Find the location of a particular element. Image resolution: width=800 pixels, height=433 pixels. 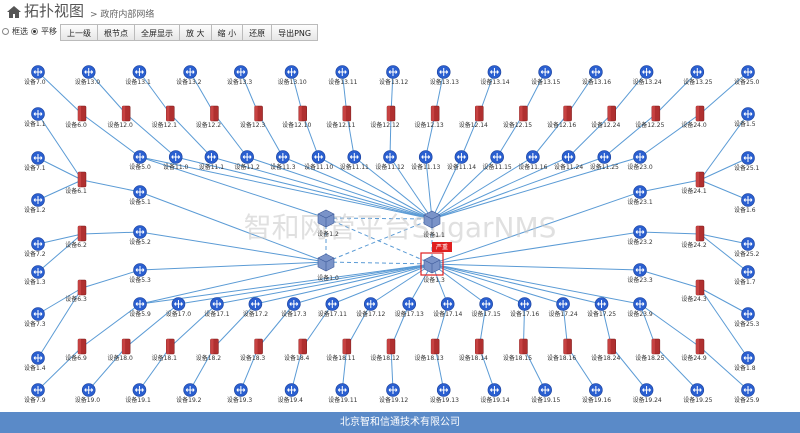

restore-button: 还原 is located at coordinates (257, 32).